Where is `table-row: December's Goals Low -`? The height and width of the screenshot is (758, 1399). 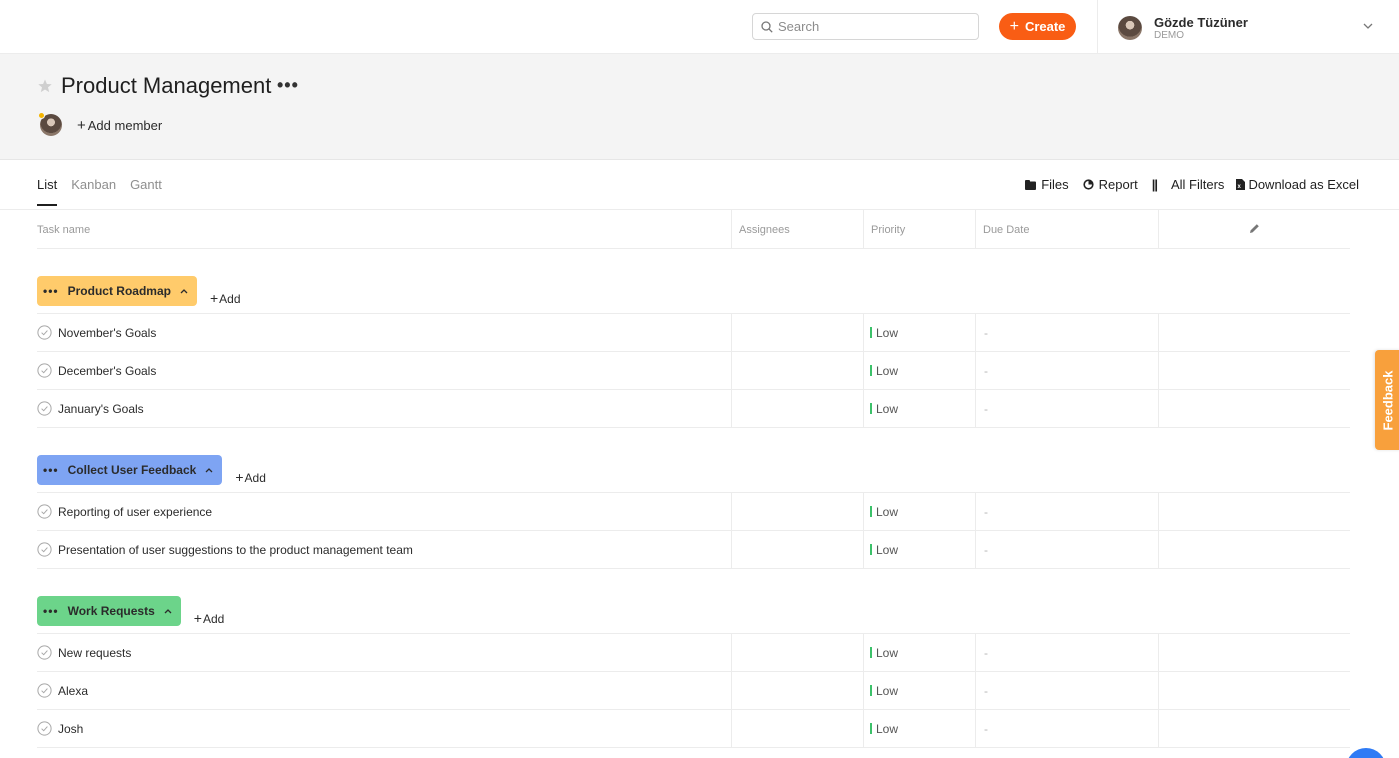
table-row: December's Goals Low - is located at coordinates (693, 371).